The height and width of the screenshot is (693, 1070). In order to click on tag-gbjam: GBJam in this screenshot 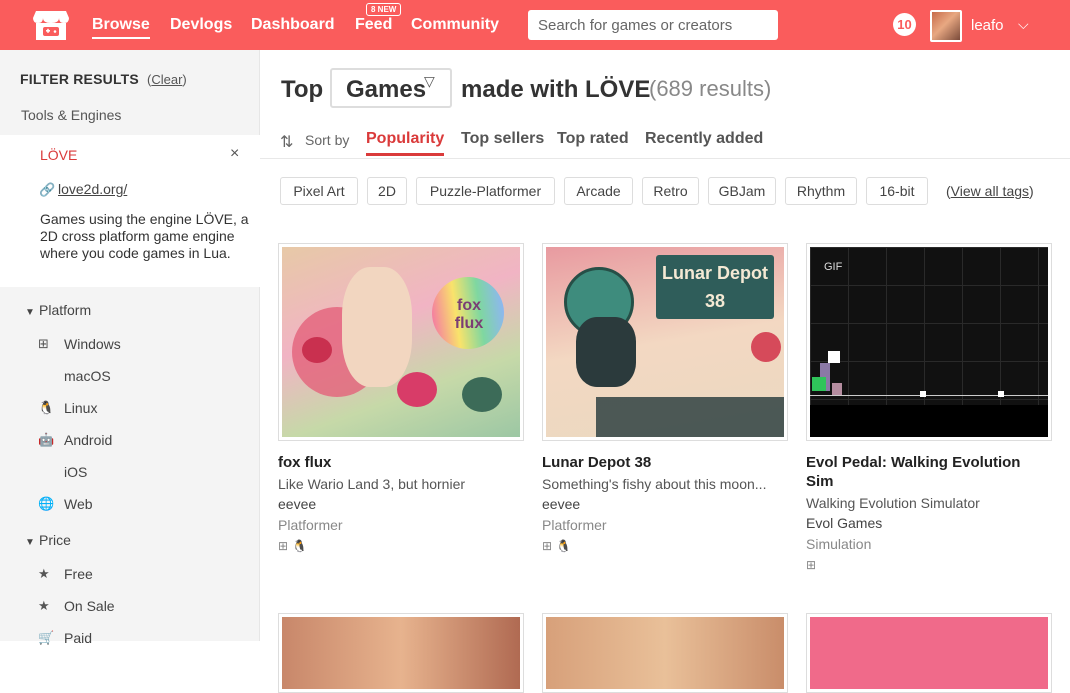, I will do `click(742, 191)`.